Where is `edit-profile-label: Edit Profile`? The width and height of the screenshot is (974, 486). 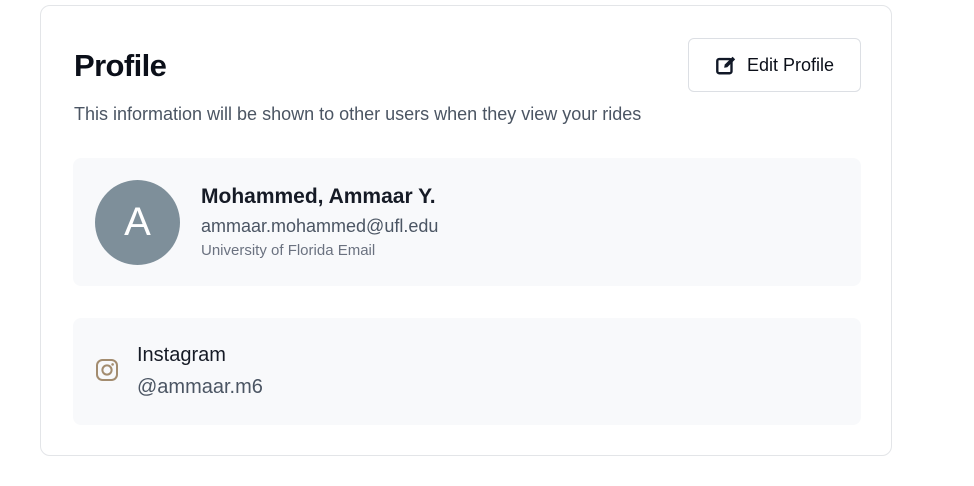 edit-profile-label: Edit Profile is located at coordinates (790, 64).